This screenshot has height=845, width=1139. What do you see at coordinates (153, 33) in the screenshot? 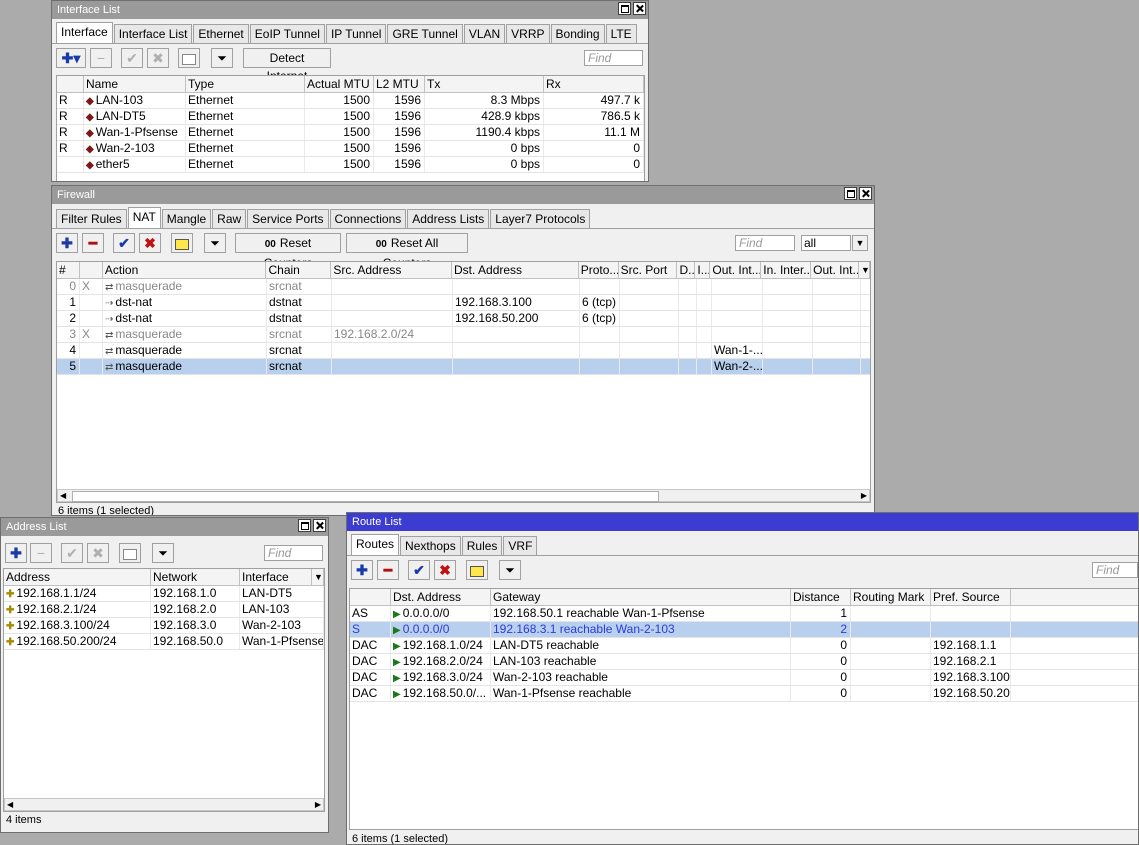
I see `tab-interface-list: Interface List` at bounding box center [153, 33].